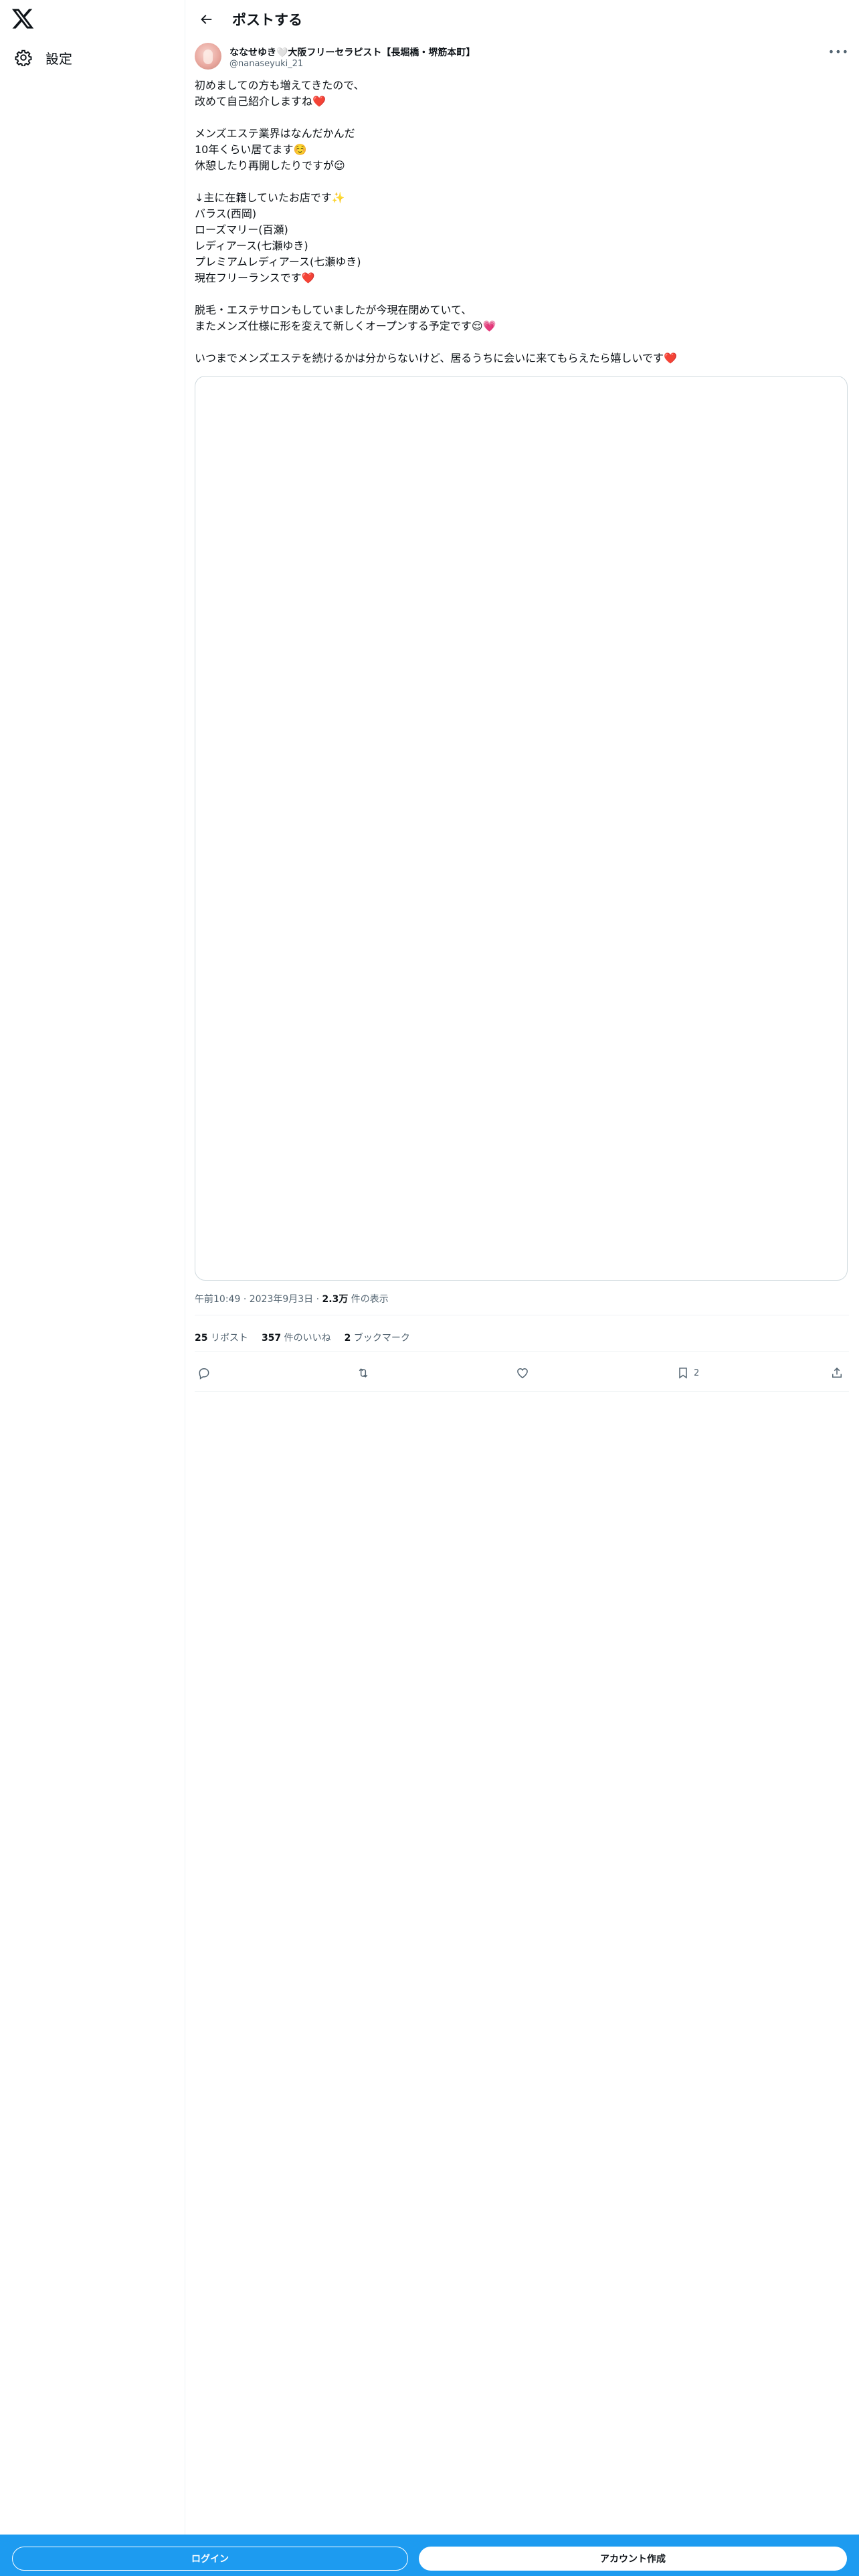 This screenshot has height=2576, width=859. Describe the element at coordinates (226, 213) in the screenshot. I see `post-text-line: バラス(西岡)` at that location.